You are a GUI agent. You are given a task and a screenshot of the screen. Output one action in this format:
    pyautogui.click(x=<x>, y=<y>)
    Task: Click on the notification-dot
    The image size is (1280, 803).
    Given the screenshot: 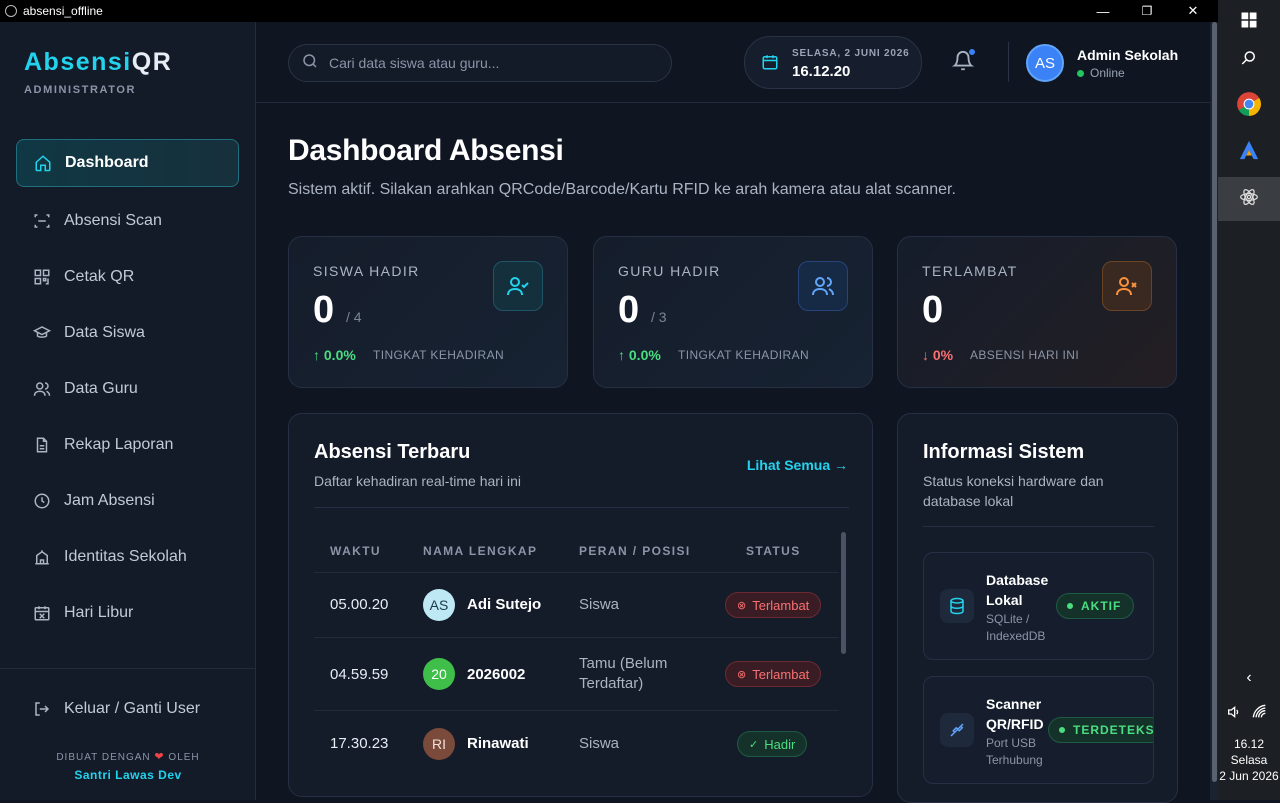 What is the action you would take?
    pyautogui.click(x=972, y=52)
    